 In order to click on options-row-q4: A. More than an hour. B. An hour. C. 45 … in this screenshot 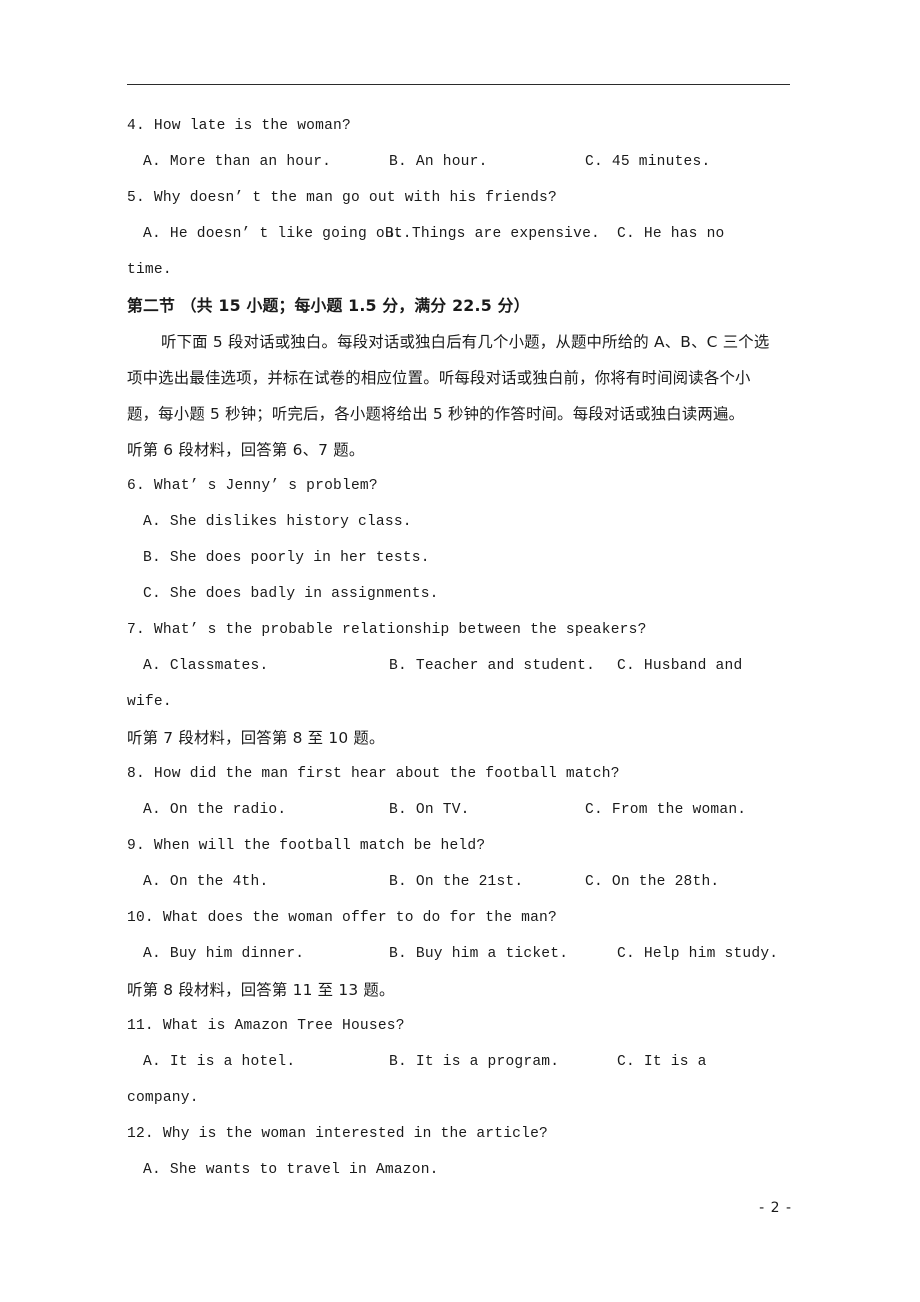, I will do `click(459, 162)`.